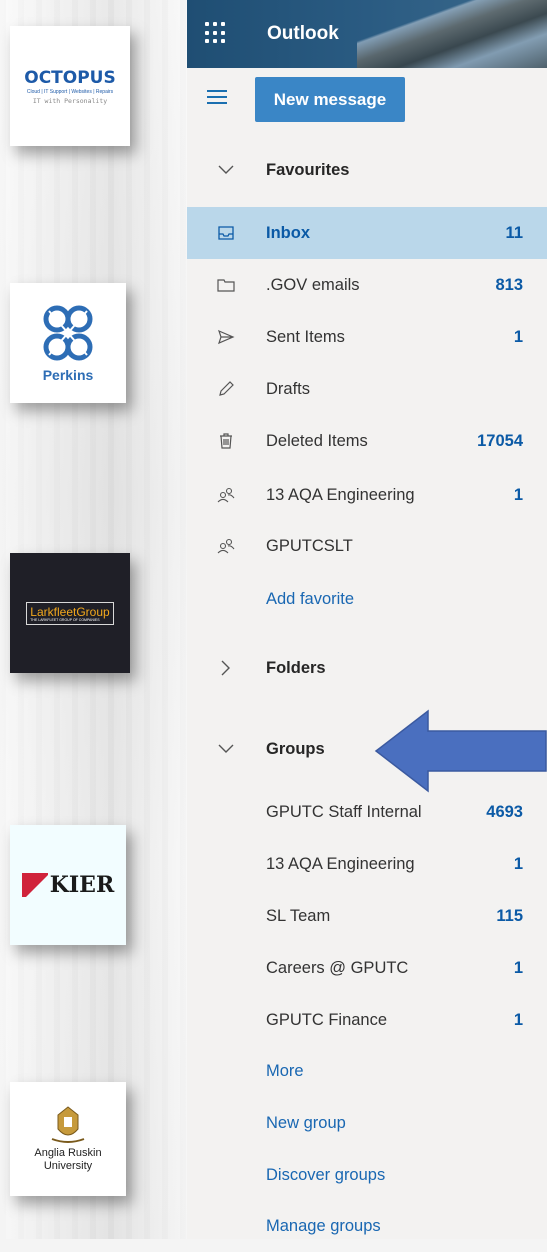 The width and height of the screenshot is (547, 1252). Describe the element at coordinates (70, 77) in the screenshot. I see `octopus-logo-name: OCTOPUS` at that location.